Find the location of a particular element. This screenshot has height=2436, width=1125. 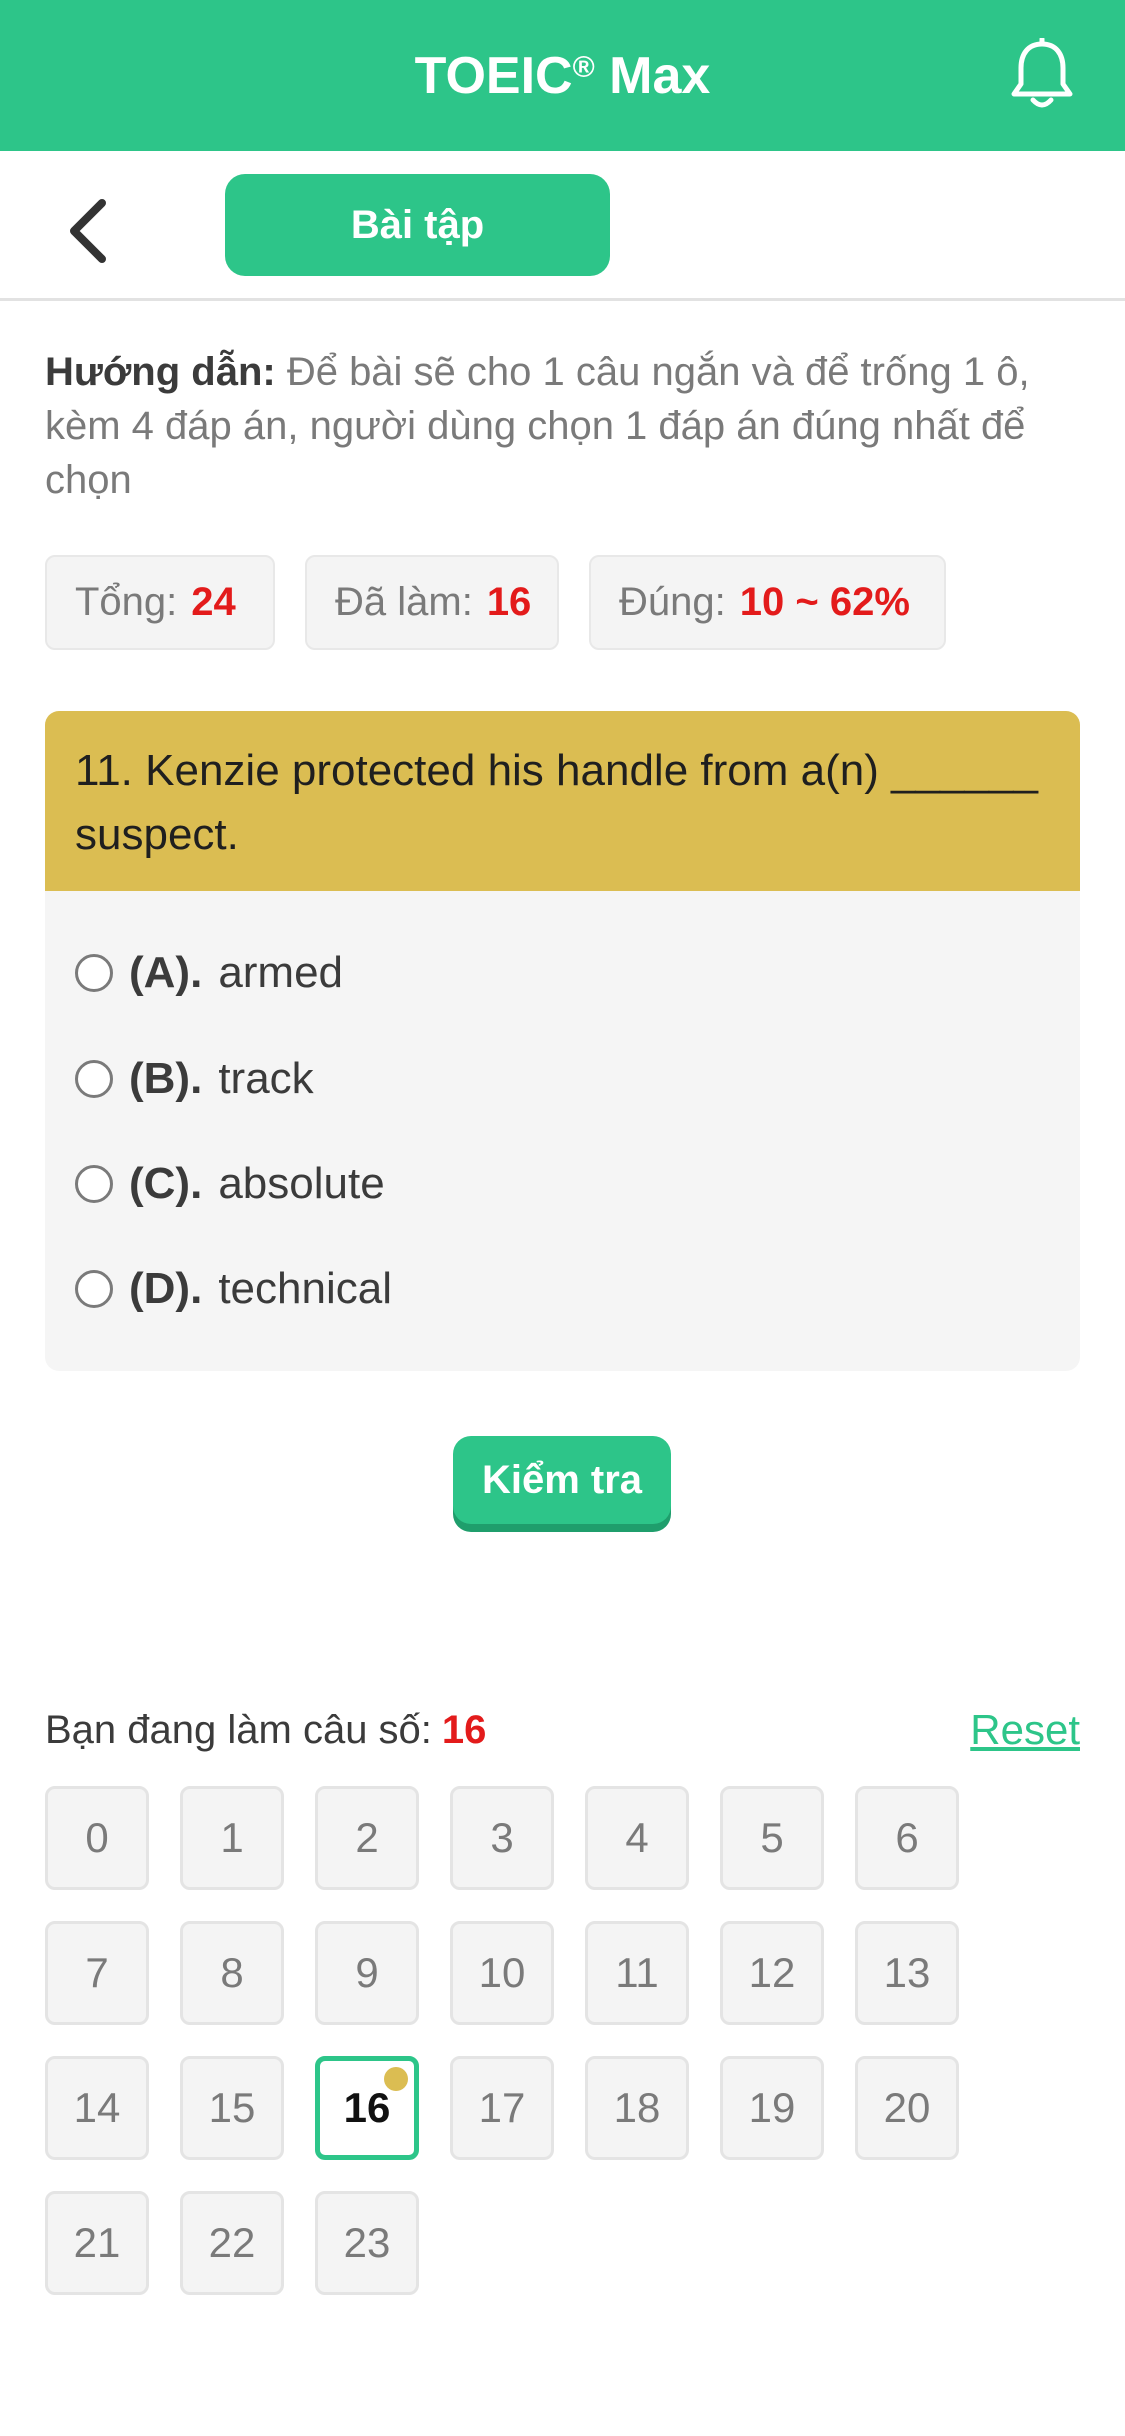

question-number-button: 13 is located at coordinates (907, 1973).